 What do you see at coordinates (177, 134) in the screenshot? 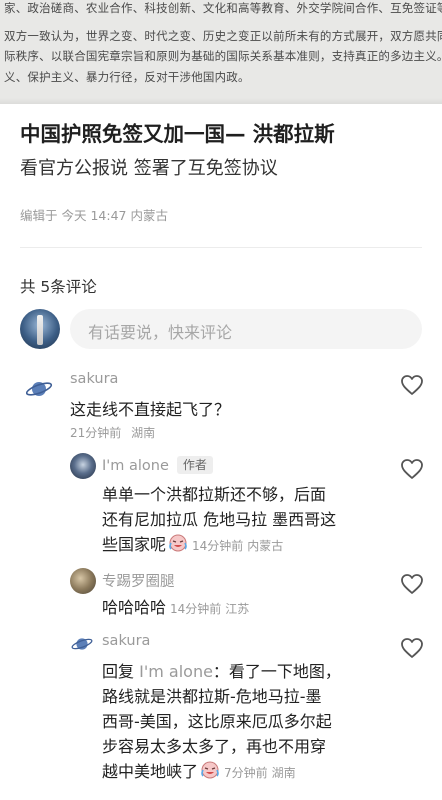
I see `post-title: 中国护照免签又加一国— 洪都拉斯` at bounding box center [177, 134].